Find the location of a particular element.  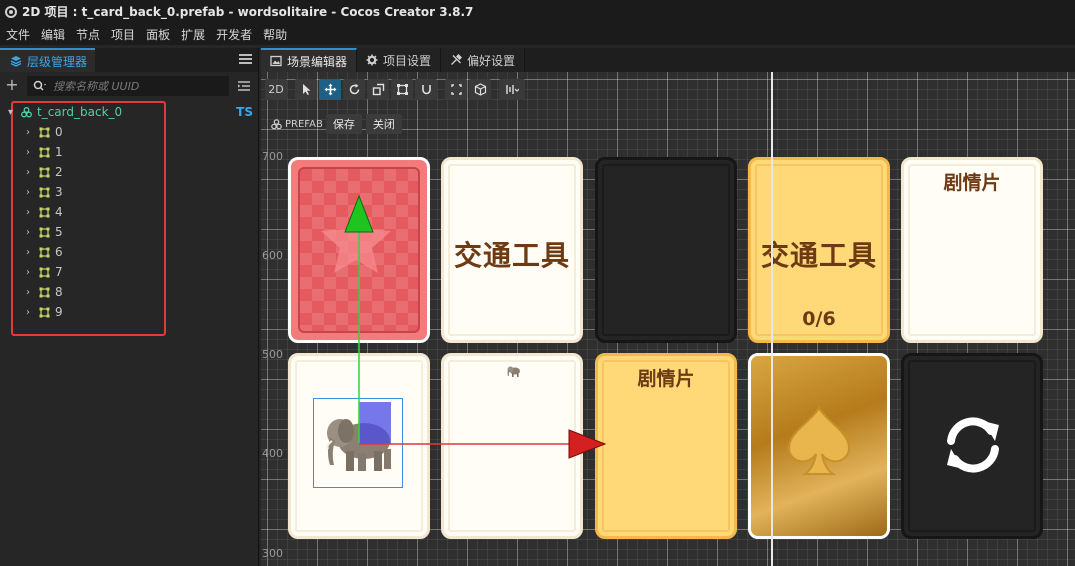

hierarchy-search-input is located at coordinates (138, 86).